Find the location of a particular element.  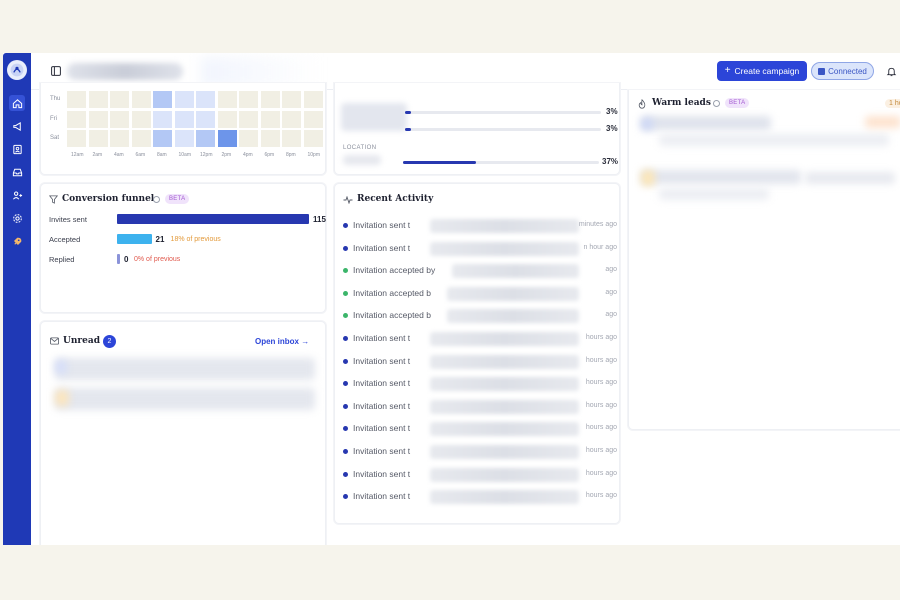

sidebar-item-rocket is located at coordinates (17, 241).